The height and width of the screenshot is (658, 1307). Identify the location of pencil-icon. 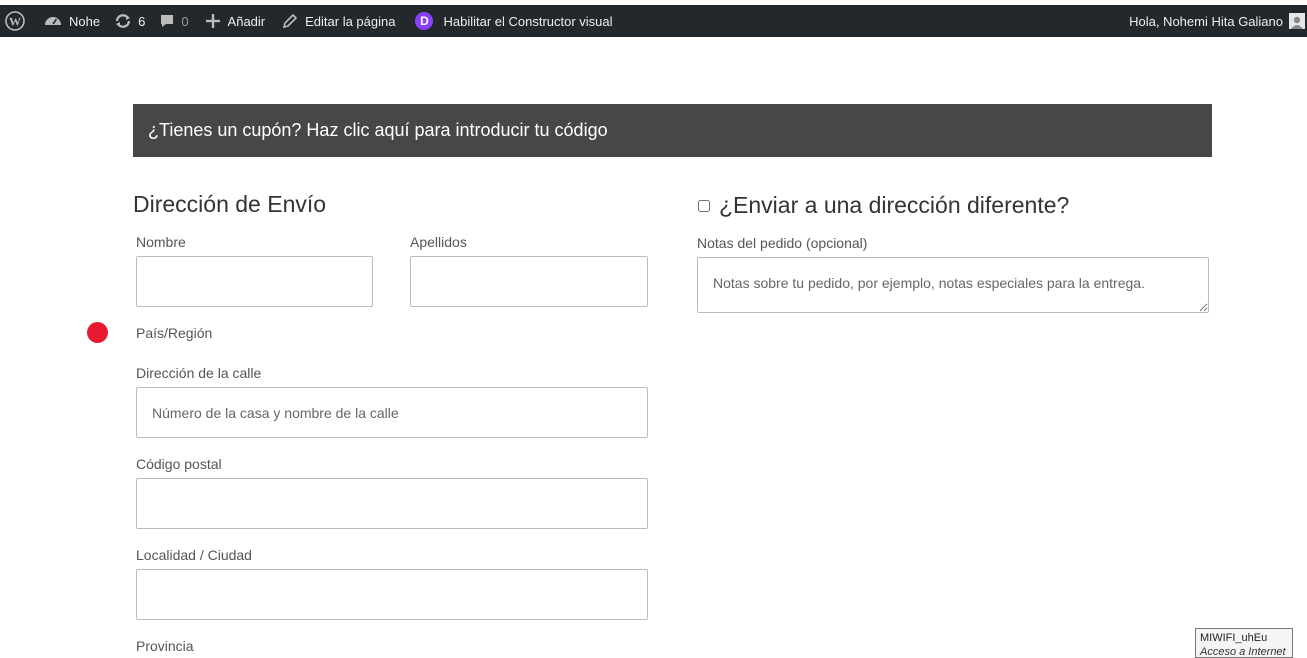
(290, 20).